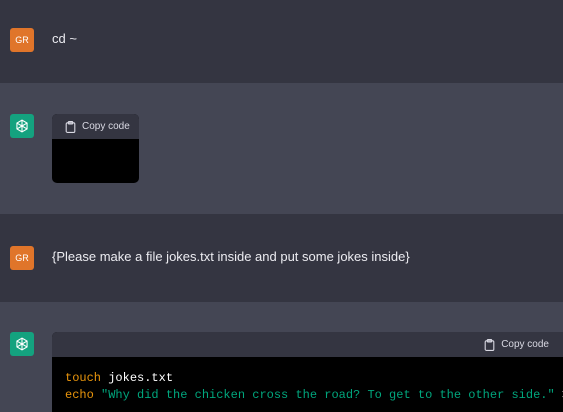 The height and width of the screenshot is (412, 563). I want to click on code-argument: jokes.txt, so click(137, 378).